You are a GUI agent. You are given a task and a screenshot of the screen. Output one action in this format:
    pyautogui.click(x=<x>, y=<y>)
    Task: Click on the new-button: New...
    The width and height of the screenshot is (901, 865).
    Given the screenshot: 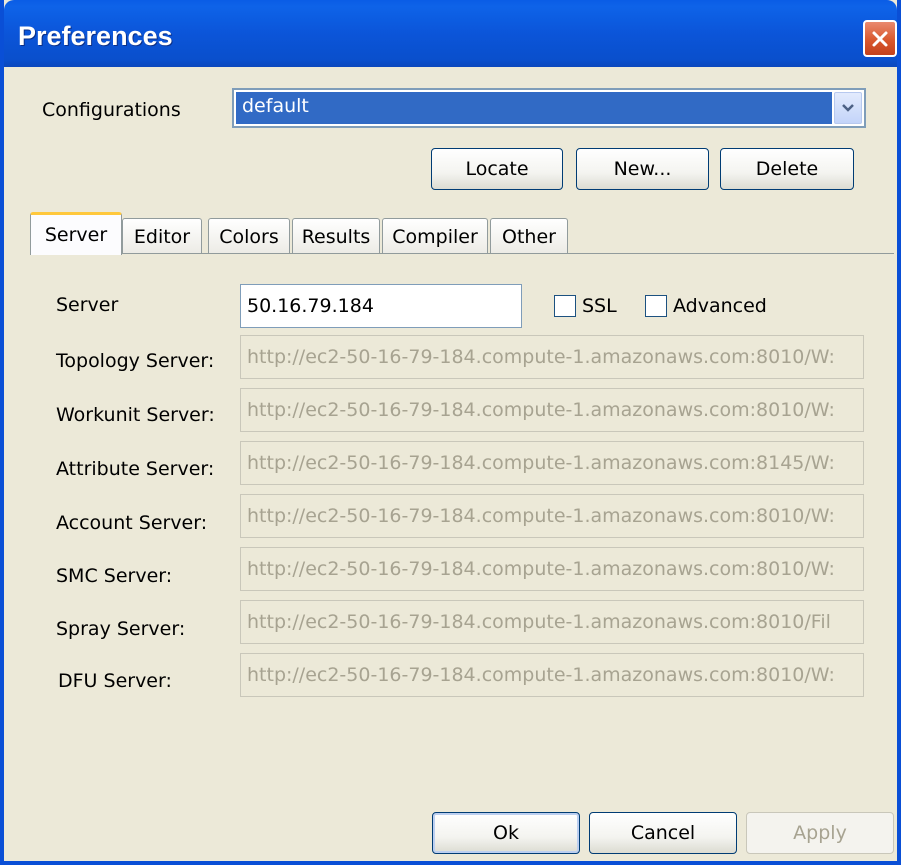 What is the action you would take?
    pyautogui.click(x=642, y=169)
    